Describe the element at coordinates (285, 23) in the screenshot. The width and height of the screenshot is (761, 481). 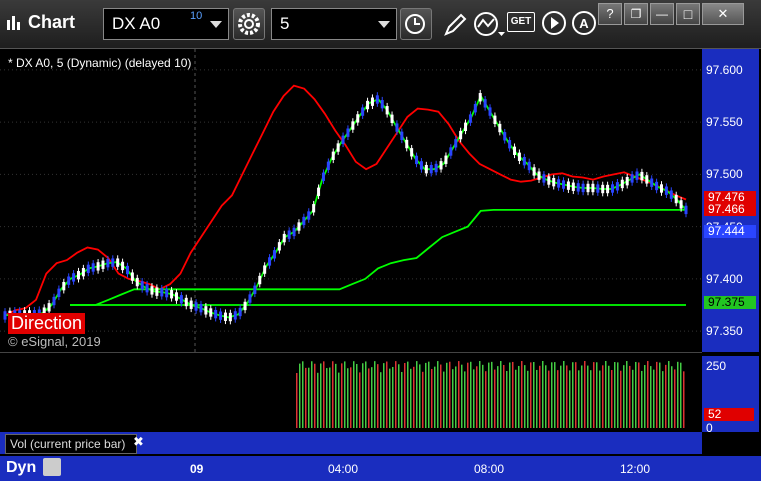
I see `interval-value: 5` at that location.